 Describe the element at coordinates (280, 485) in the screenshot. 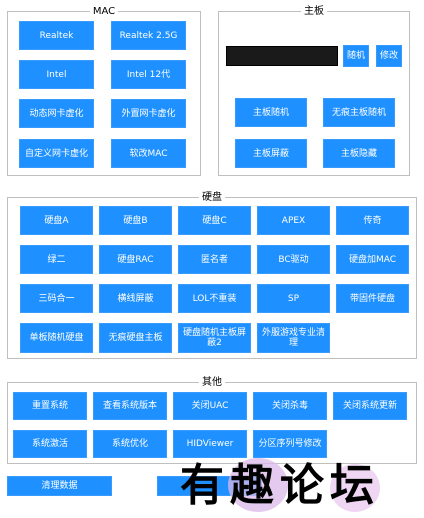

I see `watermark-text: 有趣论坛` at that location.